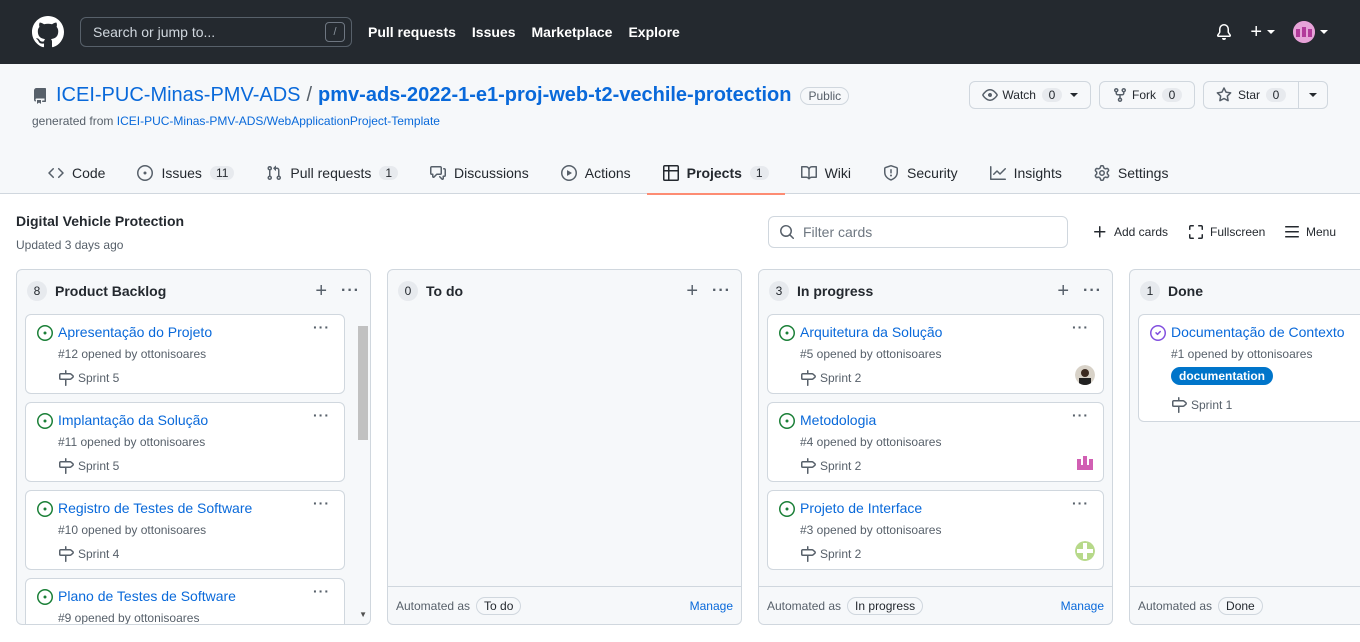  I want to click on star-count: 0, so click(1276, 95).